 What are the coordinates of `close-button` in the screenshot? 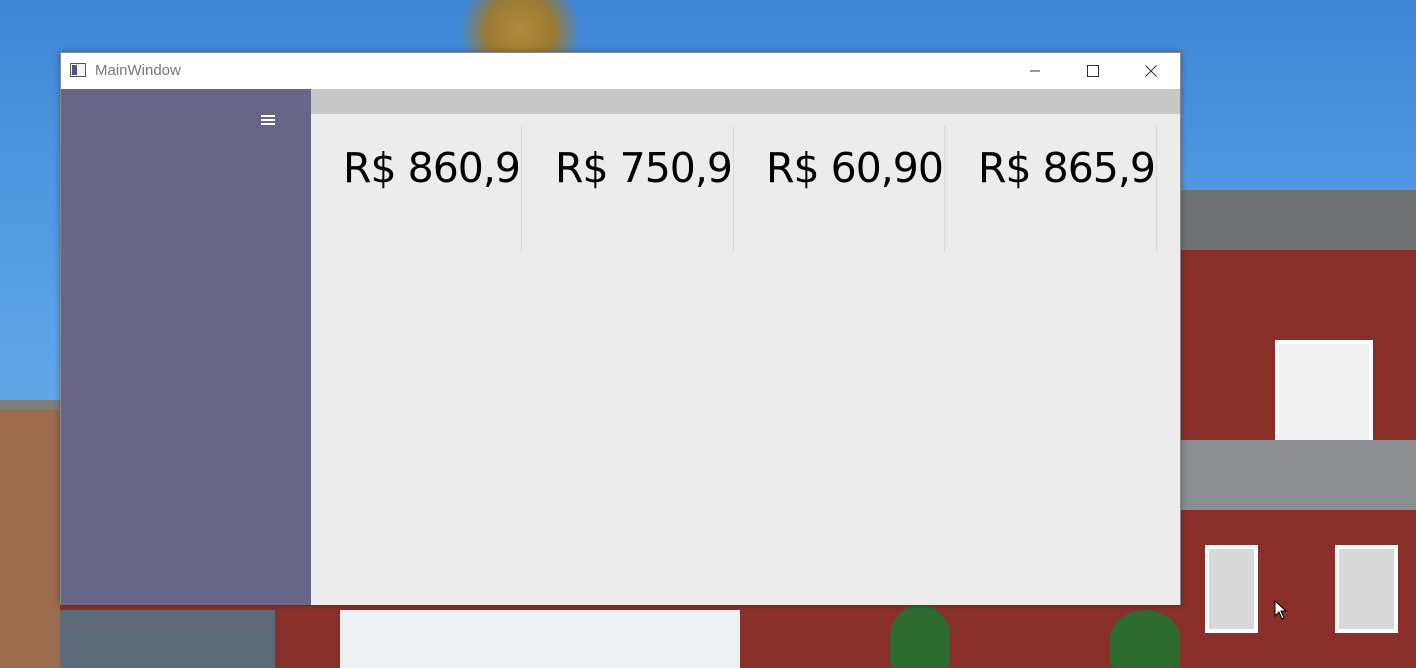 It's located at (1151, 71).